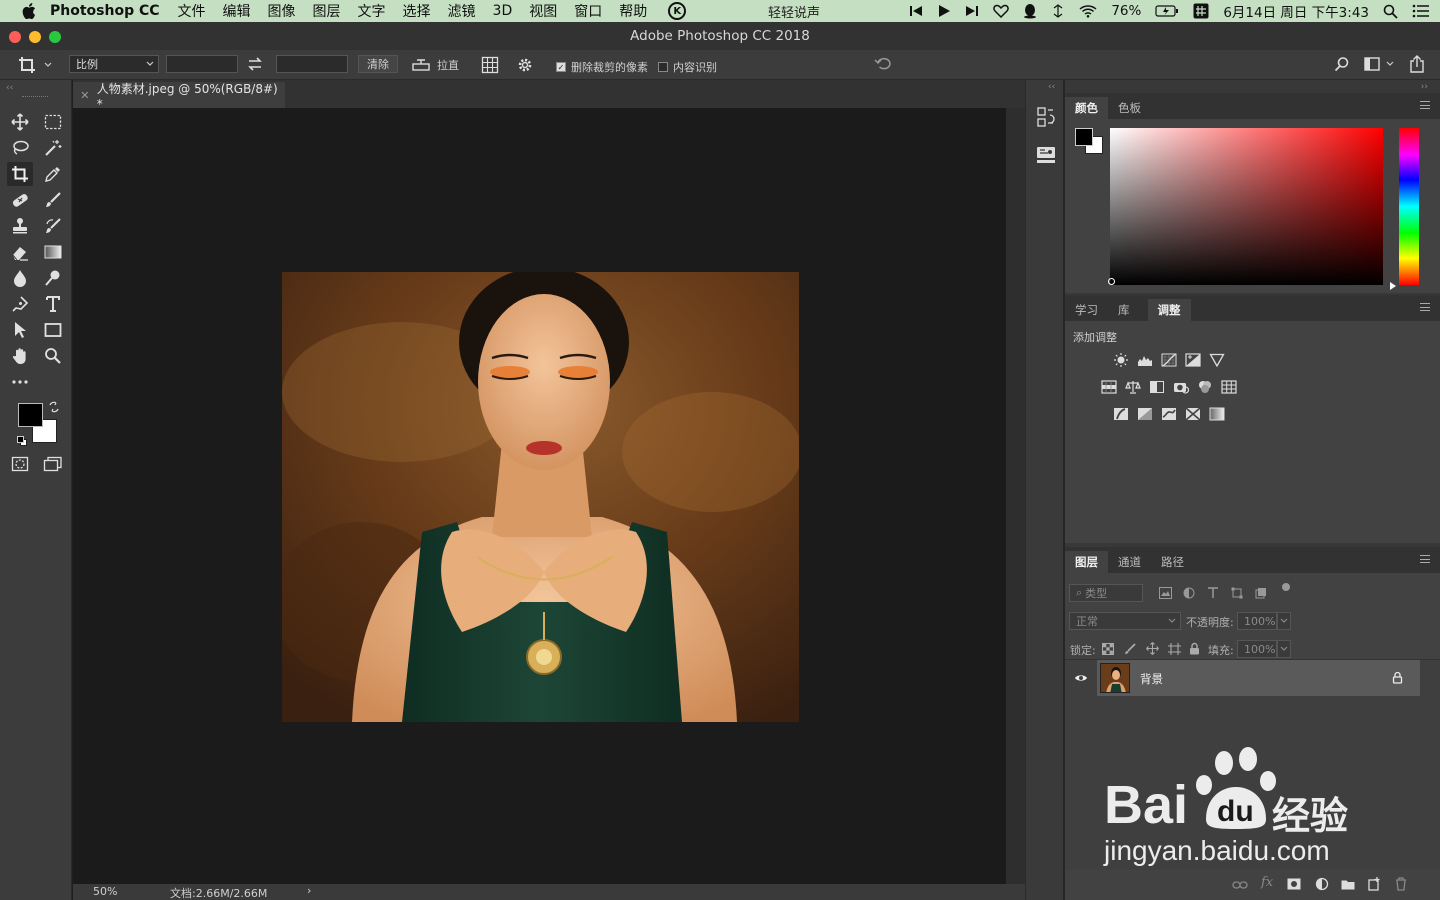  Describe the element at coordinates (35, 65) in the screenshot. I see `crop-tool-preset-picker` at that location.